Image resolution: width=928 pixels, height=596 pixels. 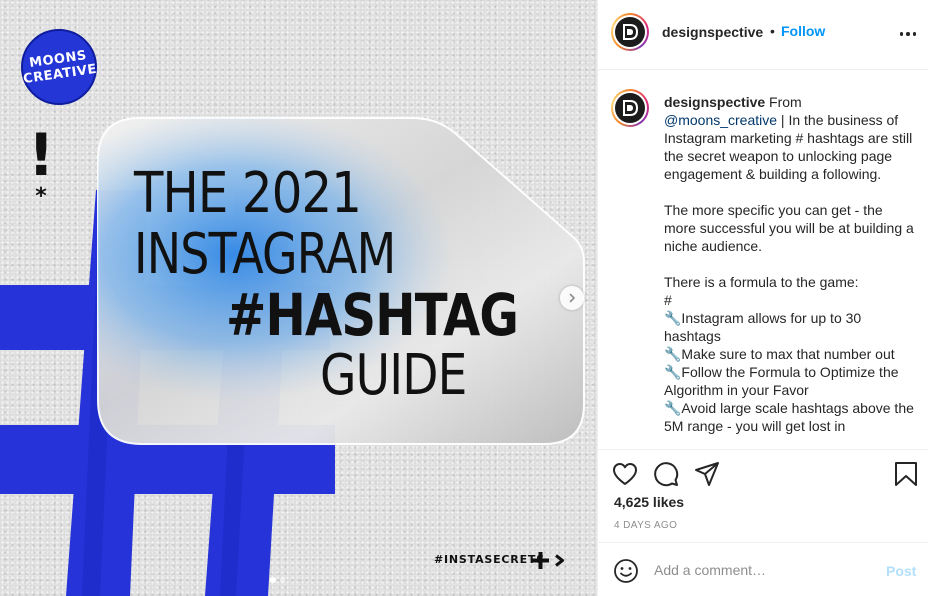 I want to click on author-avatar, so click(x=630, y=32).